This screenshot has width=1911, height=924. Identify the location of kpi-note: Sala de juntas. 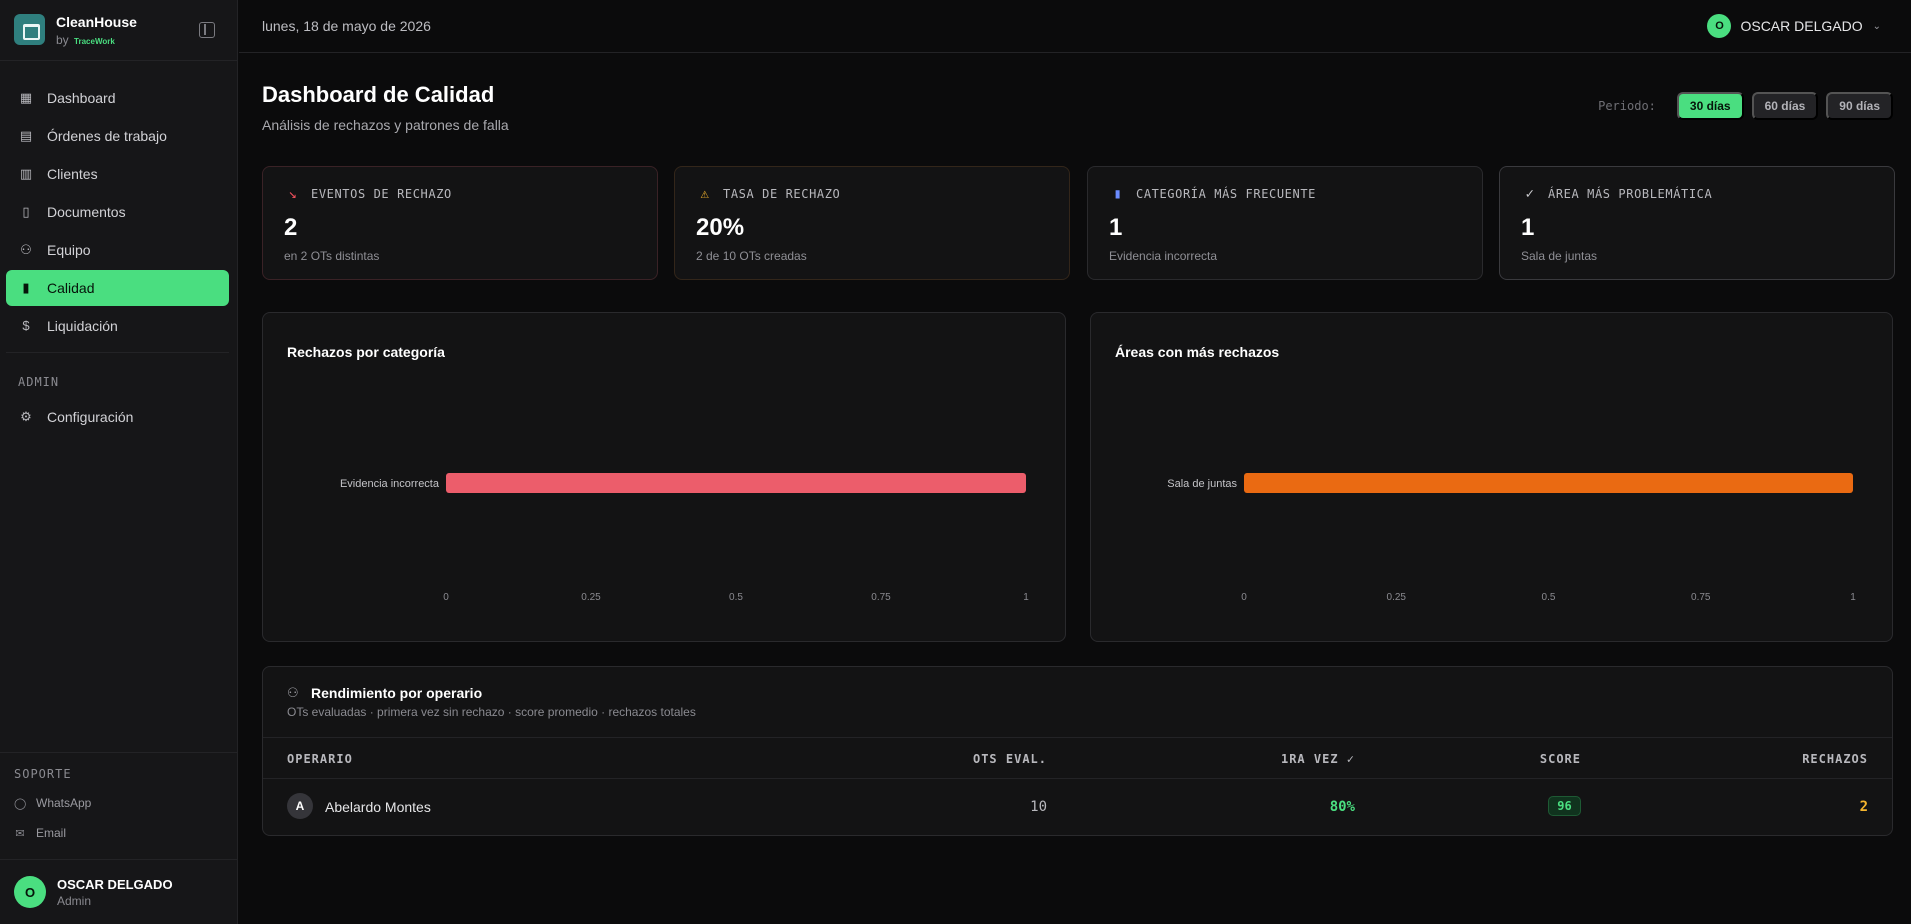
(1559, 256).